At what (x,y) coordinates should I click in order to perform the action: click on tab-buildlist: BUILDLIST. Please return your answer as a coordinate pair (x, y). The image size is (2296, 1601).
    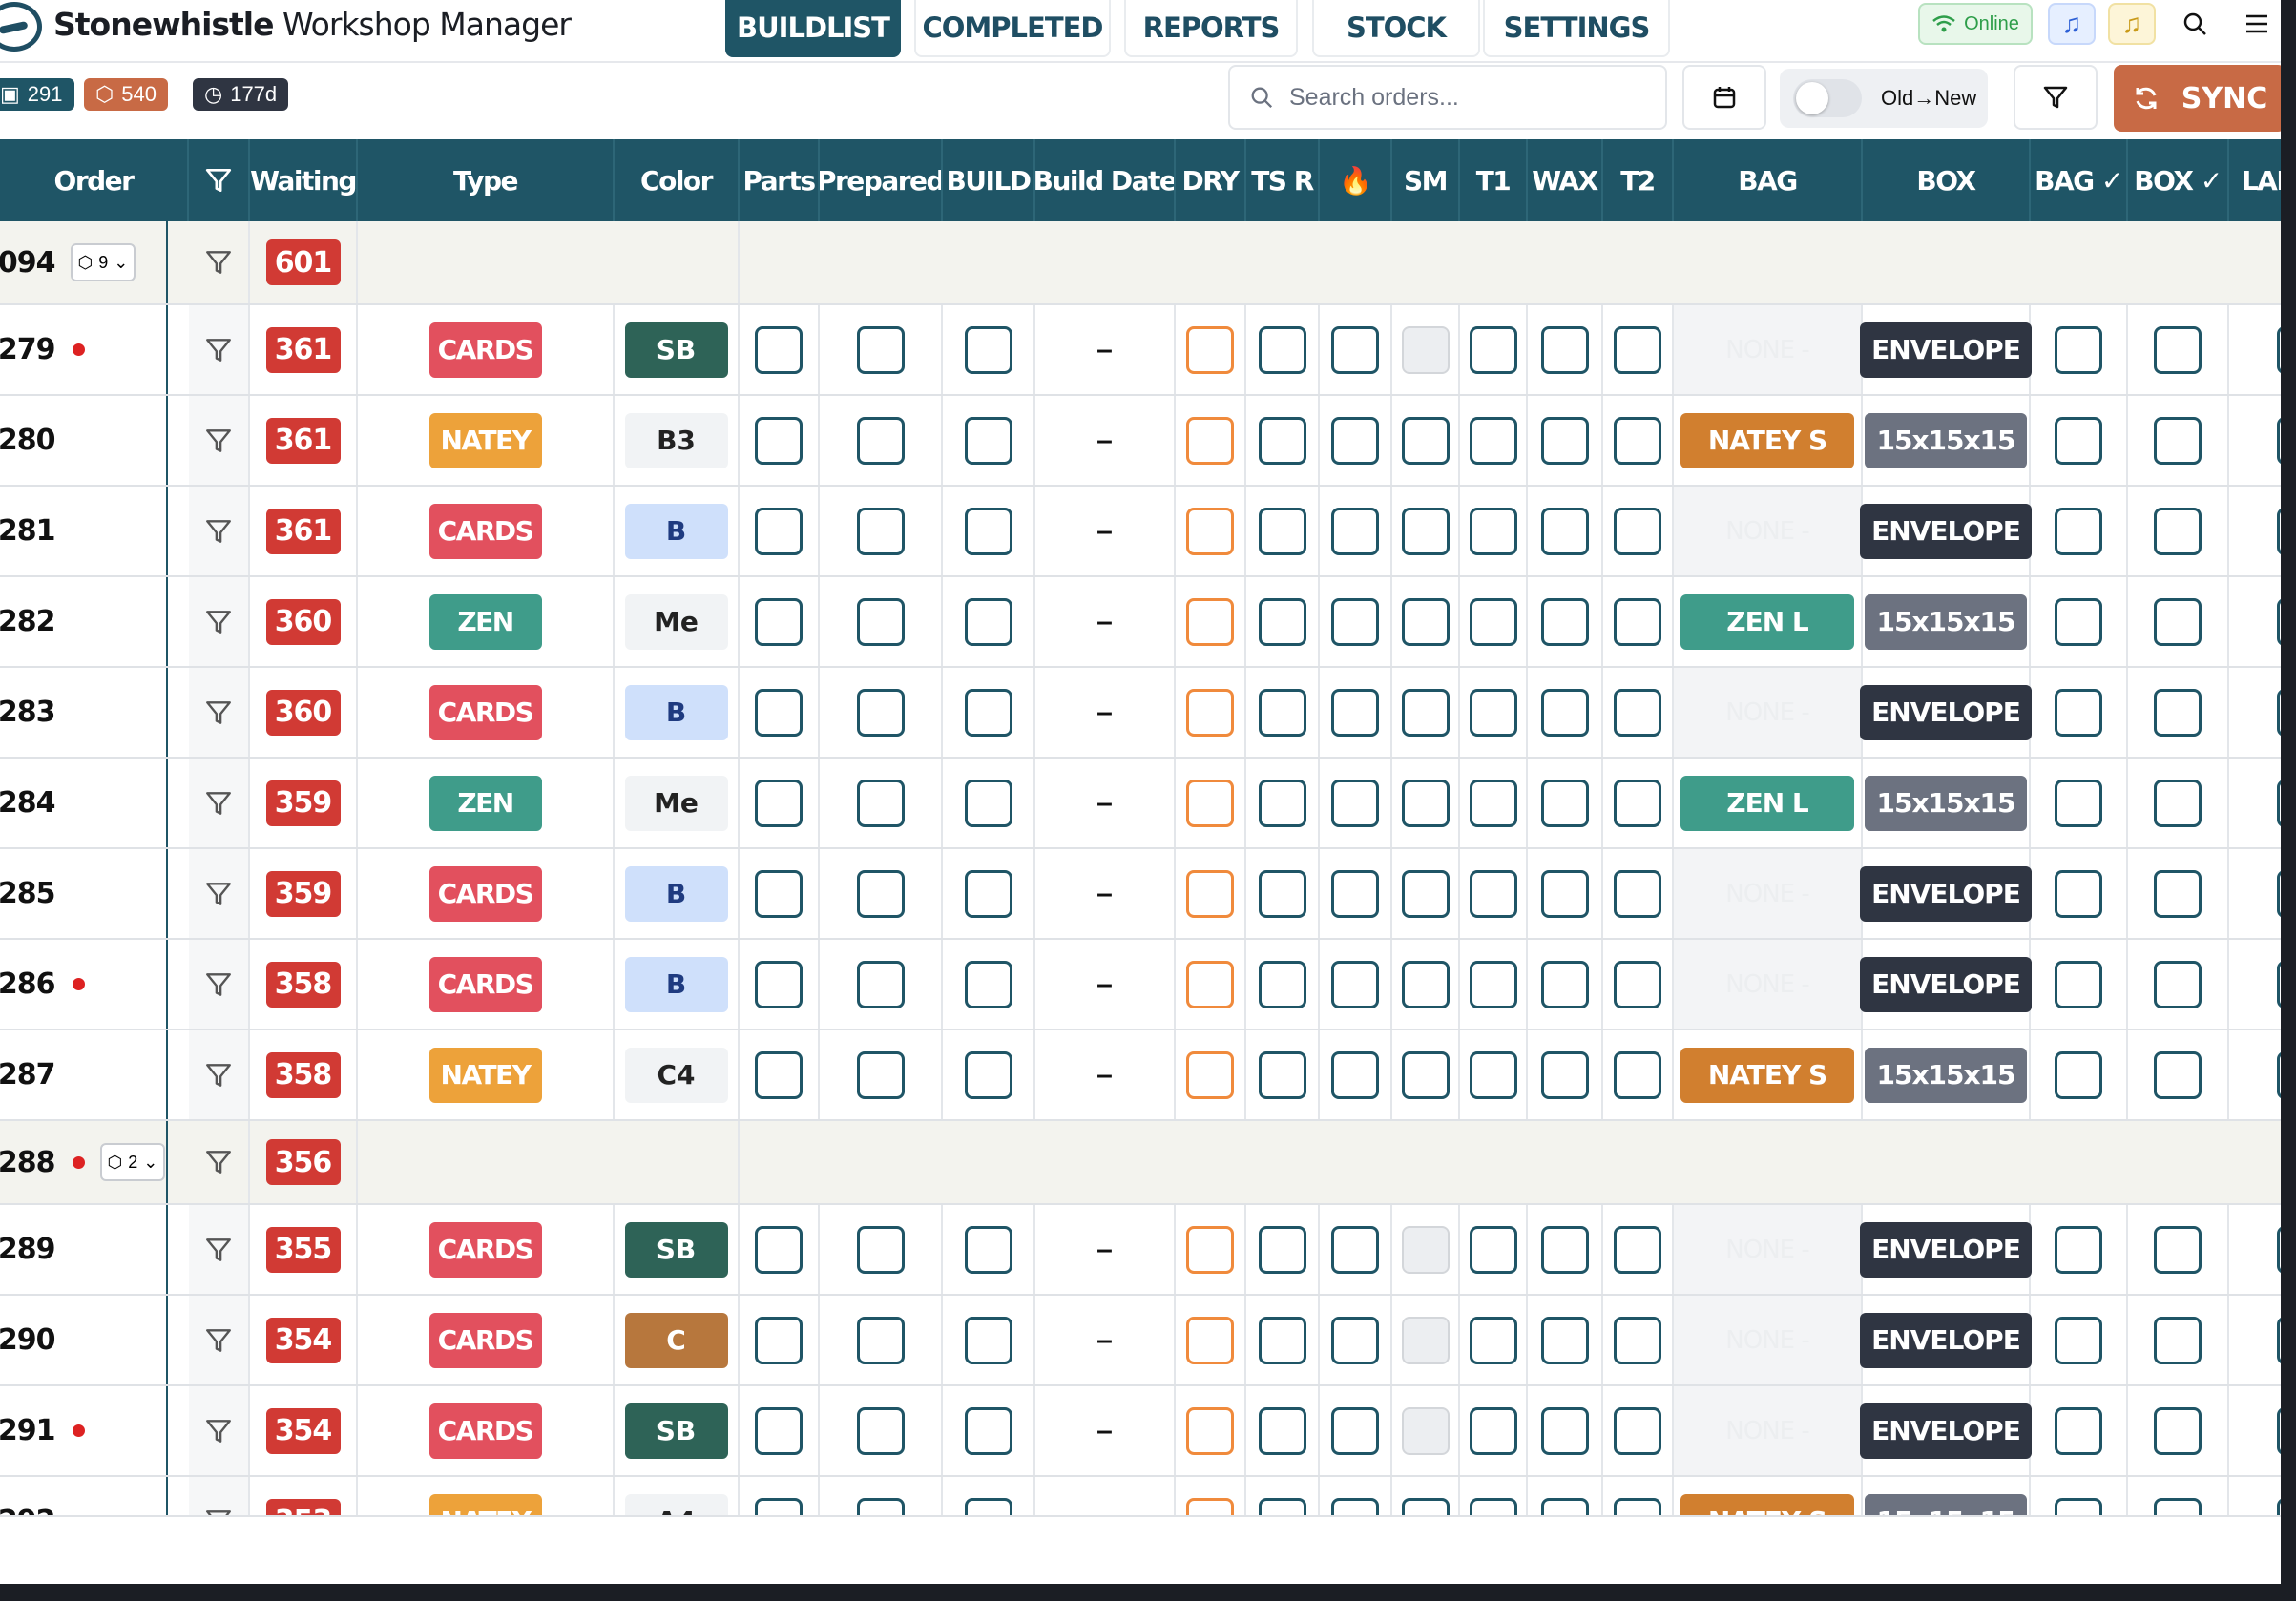
    Looking at the image, I should click on (813, 29).